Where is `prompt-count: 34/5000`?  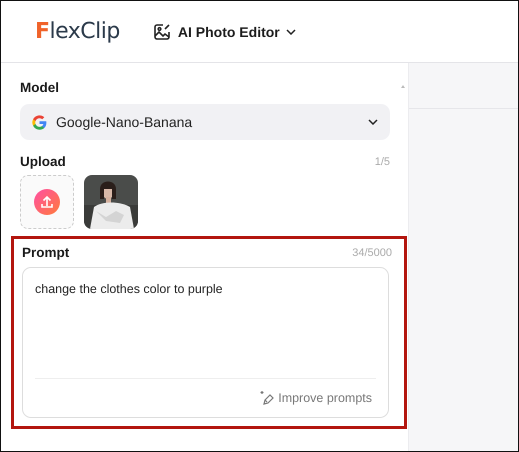
prompt-count: 34/5000 is located at coordinates (372, 252).